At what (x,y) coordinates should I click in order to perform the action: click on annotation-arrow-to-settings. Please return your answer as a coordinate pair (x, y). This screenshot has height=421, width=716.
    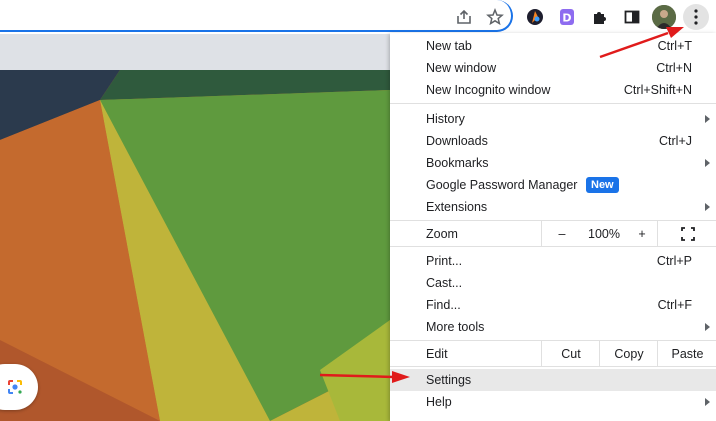
    Looking at the image, I should click on (364, 377).